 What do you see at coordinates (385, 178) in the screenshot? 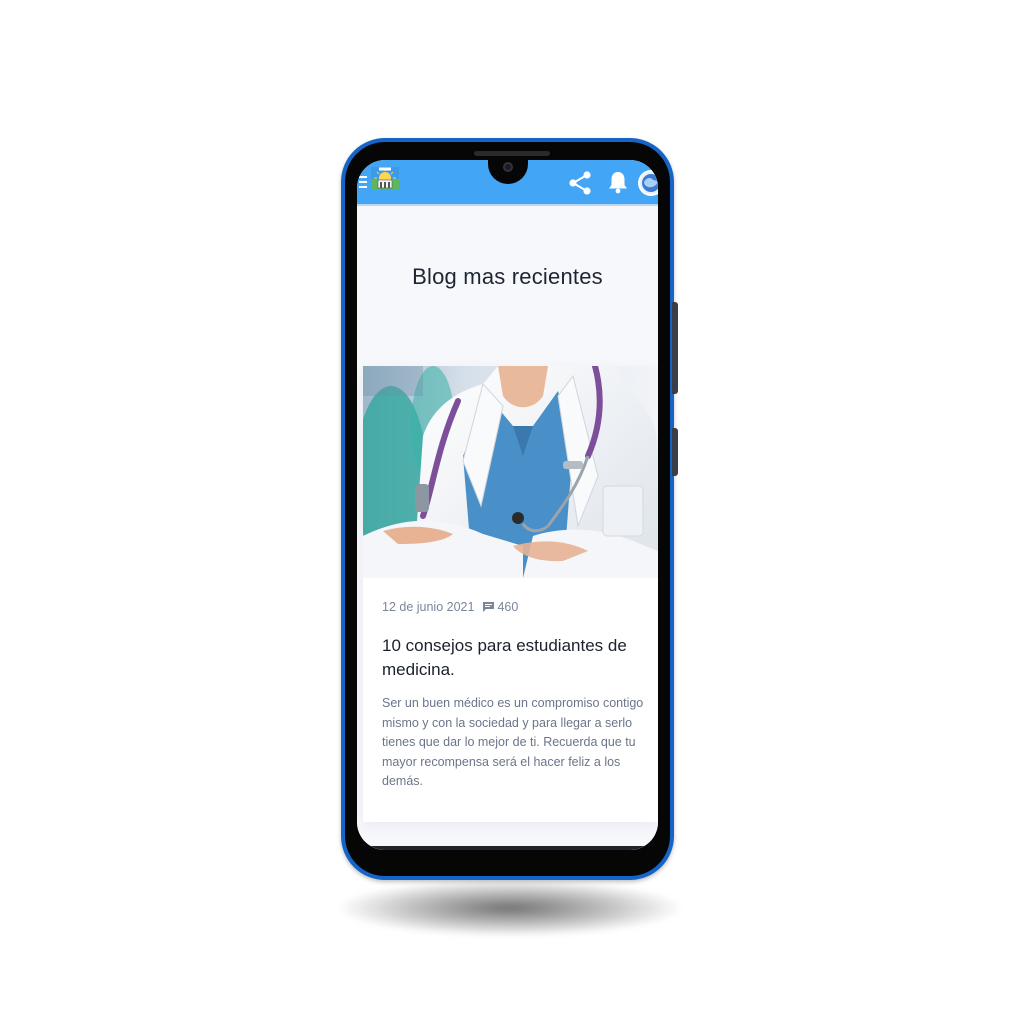
I see `university-logo` at bounding box center [385, 178].